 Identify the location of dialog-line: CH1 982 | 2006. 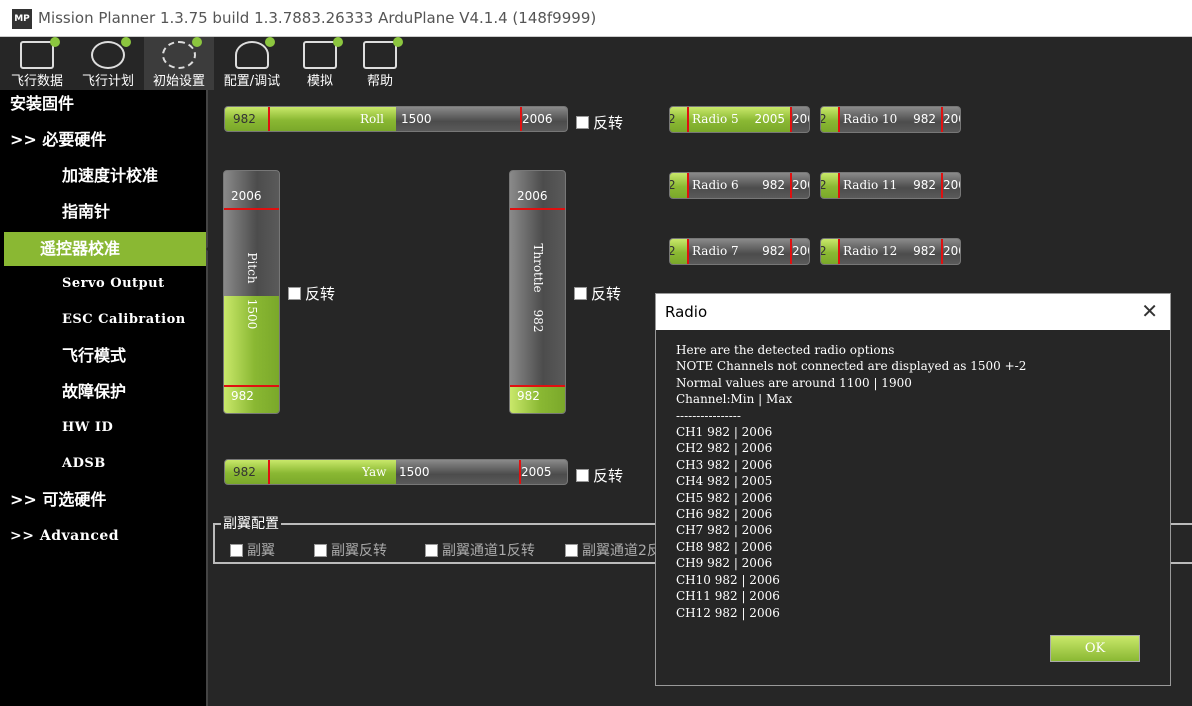
(724, 432).